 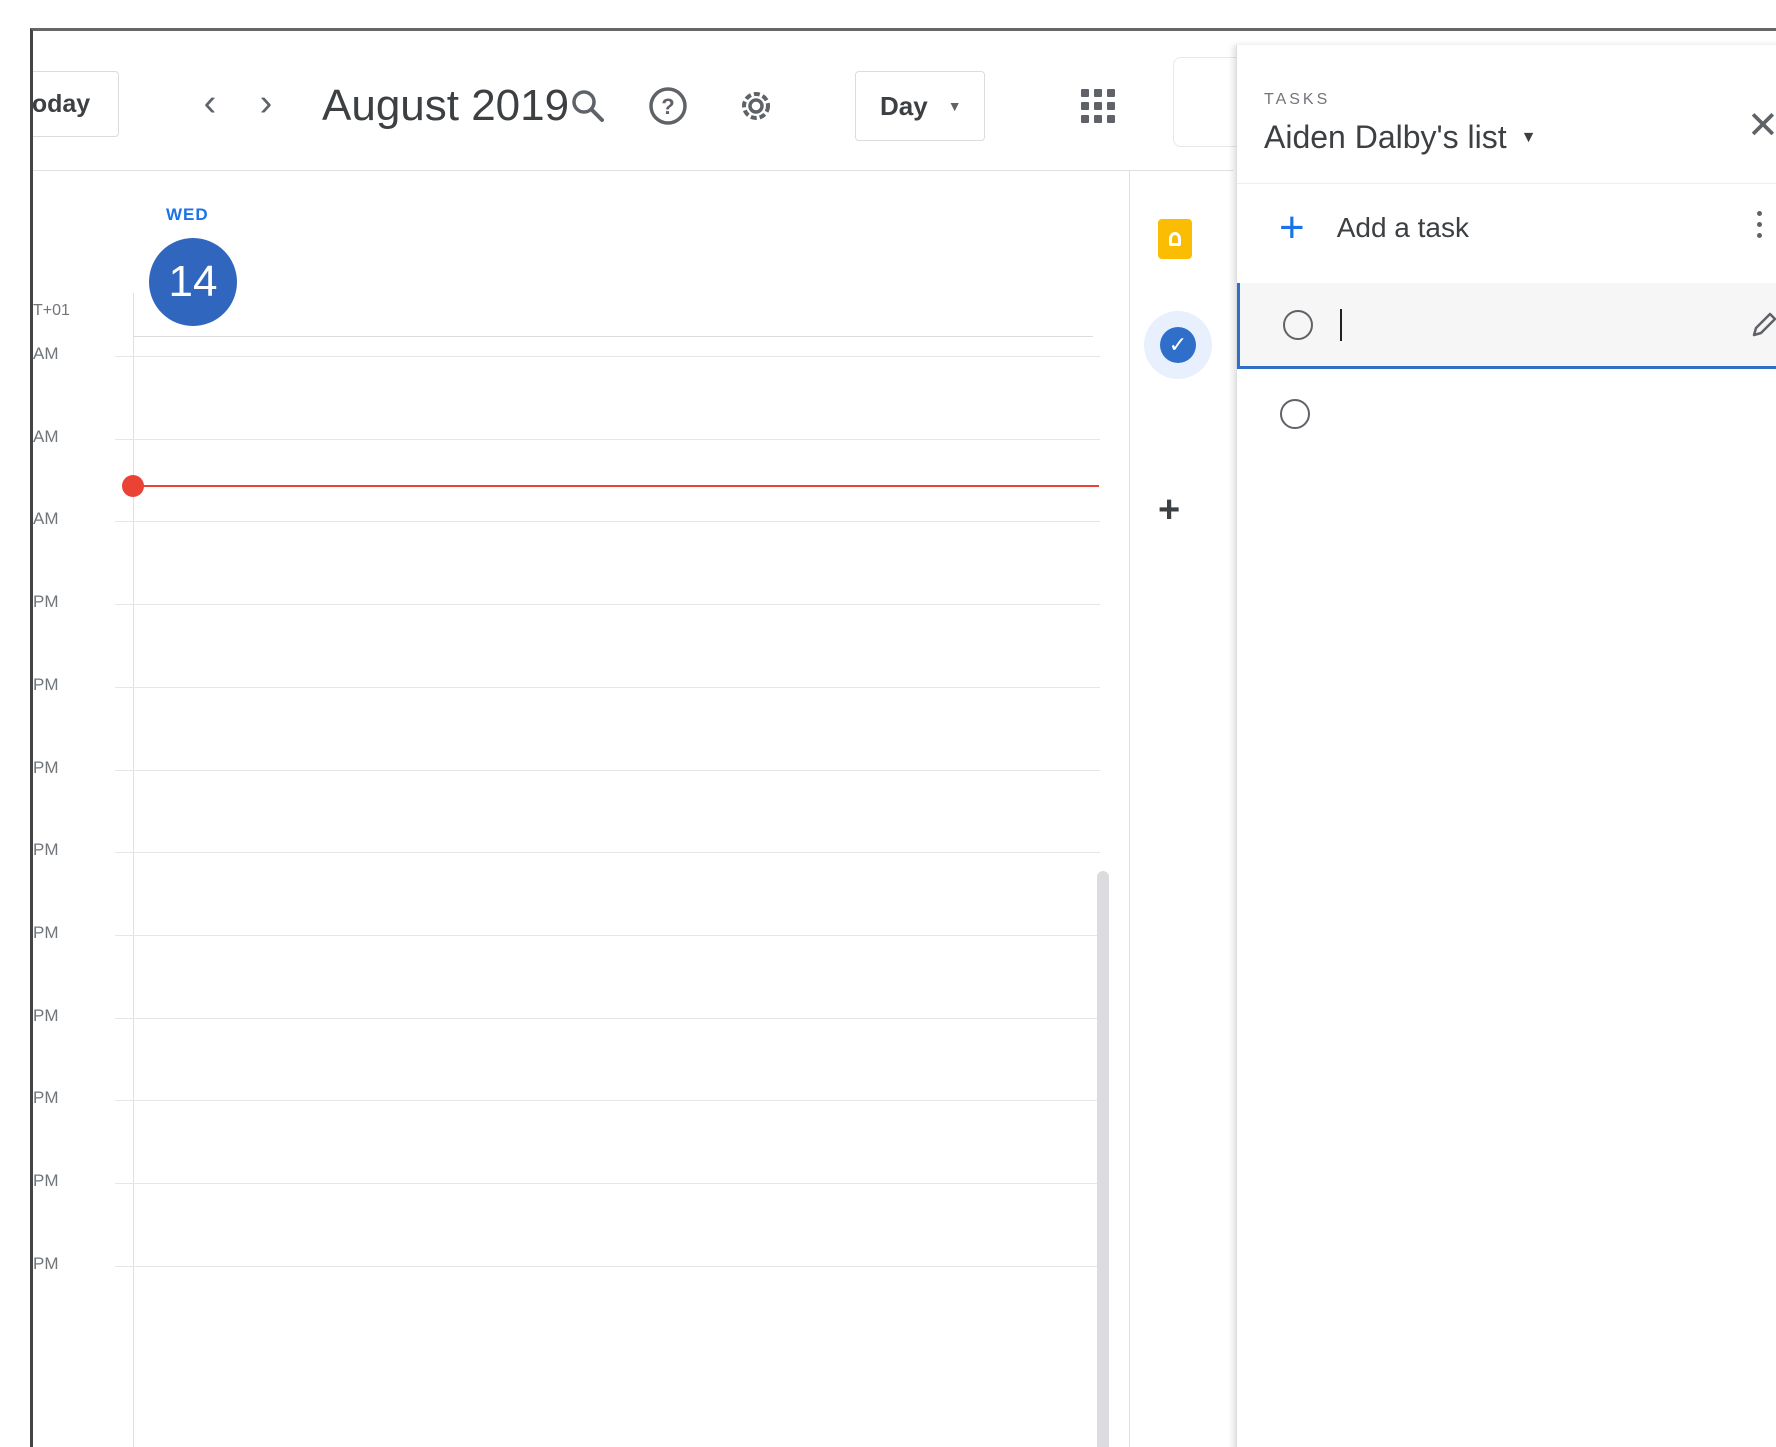 What do you see at coordinates (1103, 1159) in the screenshot?
I see `scrollbar` at bounding box center [1103, 1159].